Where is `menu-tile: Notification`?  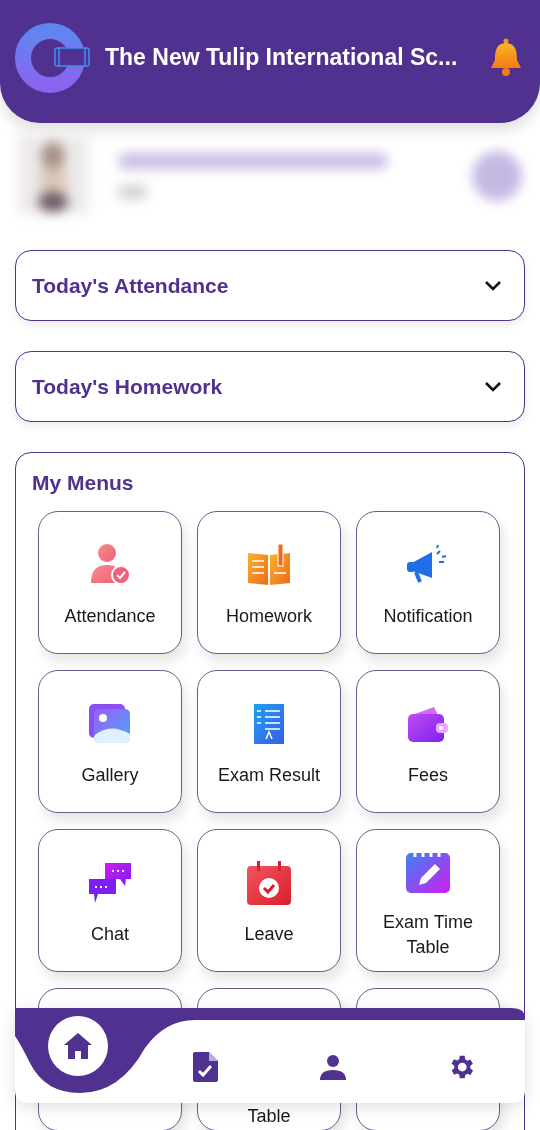
menu-tile: Notification is located at coordinates (428, 582).